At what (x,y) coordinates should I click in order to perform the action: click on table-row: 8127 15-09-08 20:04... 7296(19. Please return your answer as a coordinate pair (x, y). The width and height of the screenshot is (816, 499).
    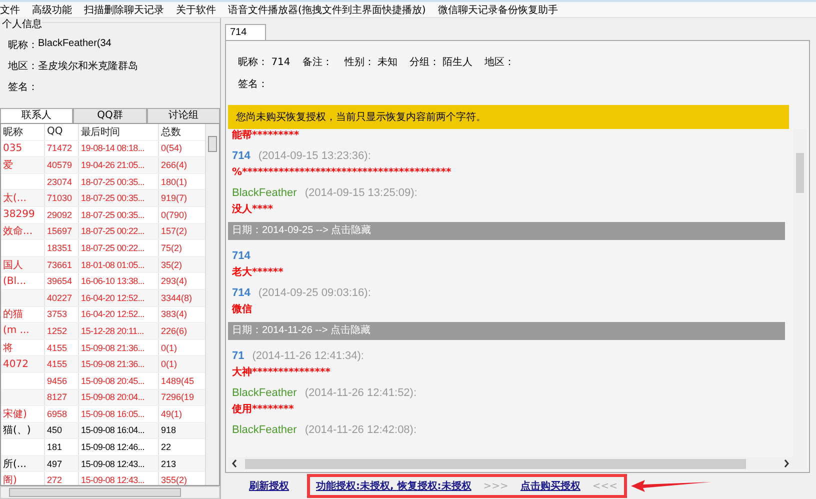
    Looking at the image, I should click on (103, 398).